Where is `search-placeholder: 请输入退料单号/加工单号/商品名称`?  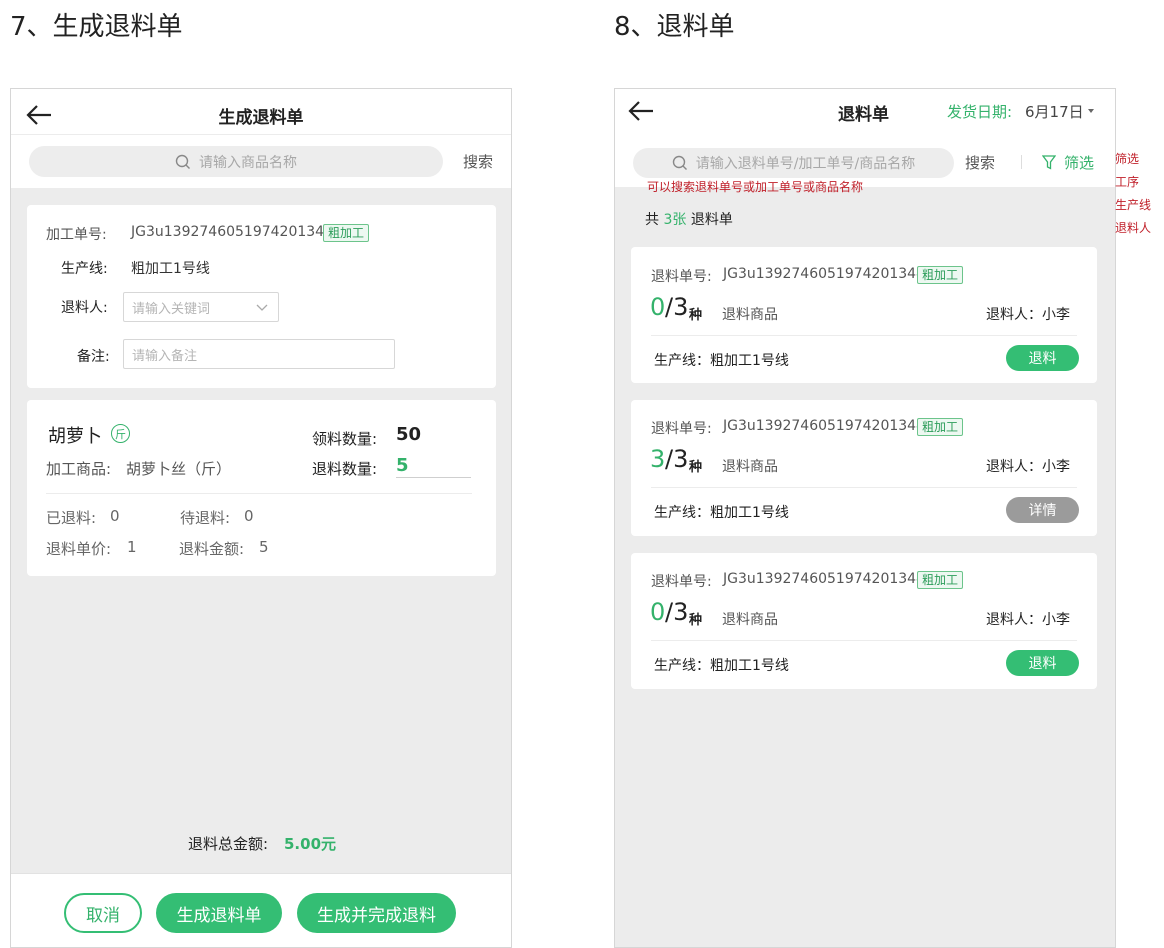
search-placeholder: 请输入退料单号/加工单号/商品名称 is located at coordinates (805, 164).